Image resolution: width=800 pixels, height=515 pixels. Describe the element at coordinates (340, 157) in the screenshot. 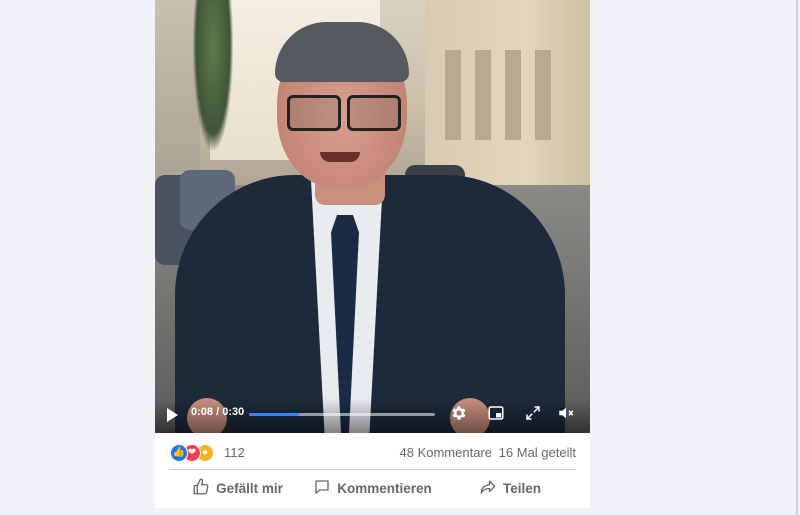

I see `video-frame-person-mouth` at that location.